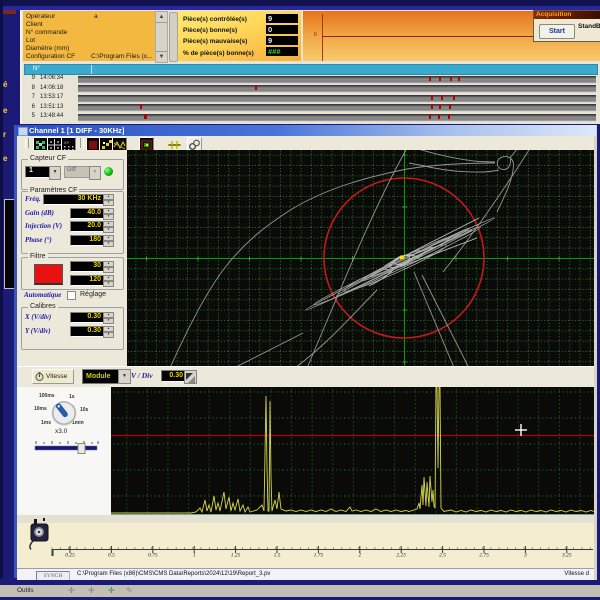 The image size is (600, 600). What do you see at coordinates (277, 556) in the screenshot?
I see `svg-text: 1.5` at bounding box center [277, 556].